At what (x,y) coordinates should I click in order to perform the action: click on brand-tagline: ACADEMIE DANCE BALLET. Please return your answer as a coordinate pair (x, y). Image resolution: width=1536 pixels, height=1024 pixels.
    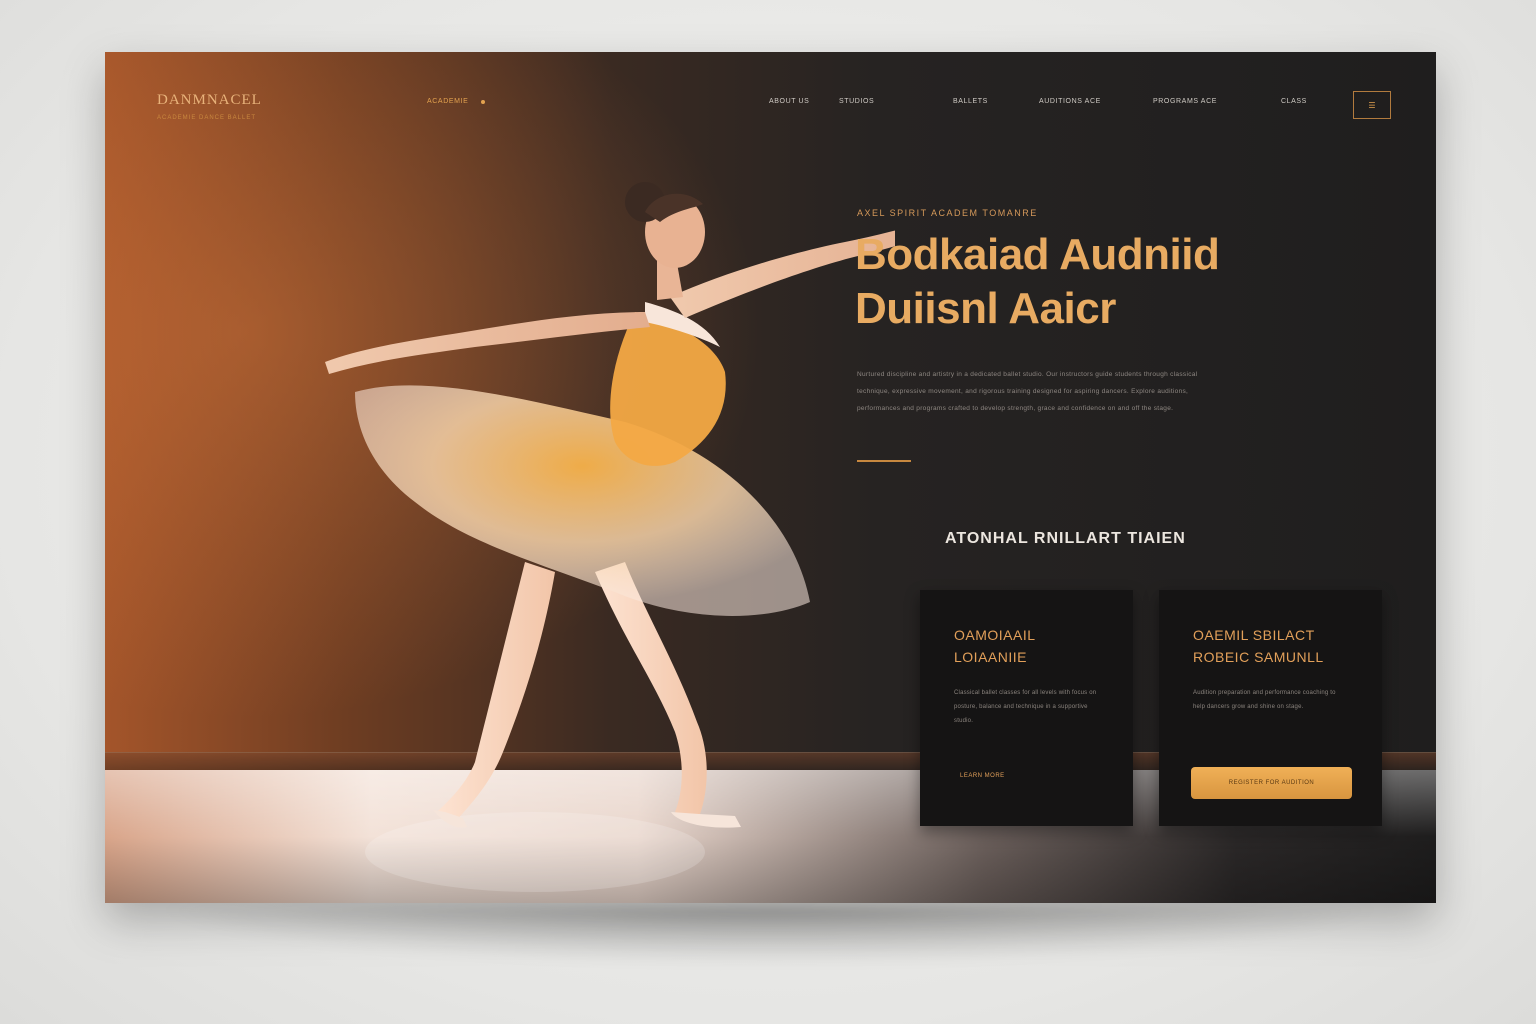
    Looking at the image, I should click on (207, 118).